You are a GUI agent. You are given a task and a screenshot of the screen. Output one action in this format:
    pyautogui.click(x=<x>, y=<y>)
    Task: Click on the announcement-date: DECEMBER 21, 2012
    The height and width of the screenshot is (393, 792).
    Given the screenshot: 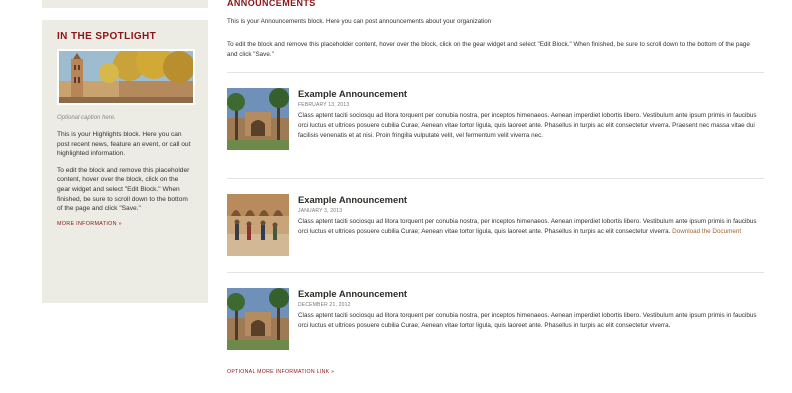 What is the action you would take?
    pyautogui.click(x=324, y=305)
    